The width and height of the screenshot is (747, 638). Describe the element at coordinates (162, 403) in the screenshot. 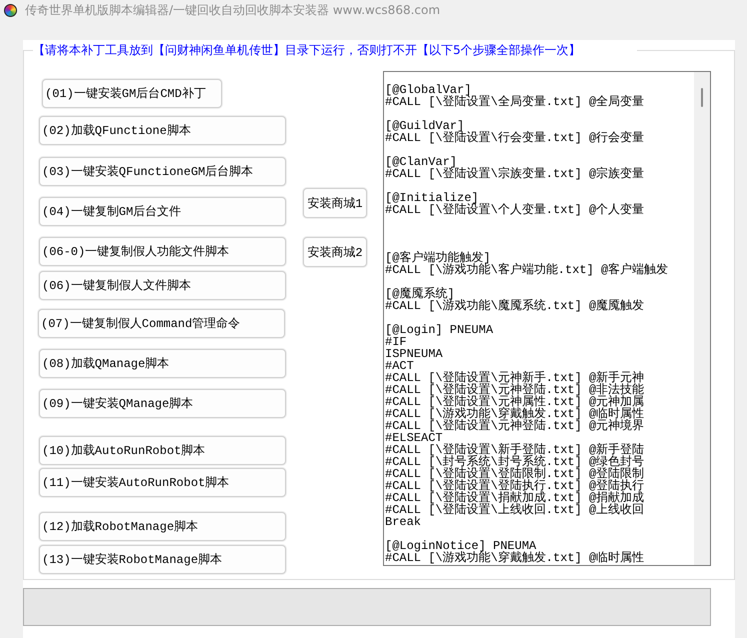

I see `step-button: (09)一键安装QManage脚本` at that location.